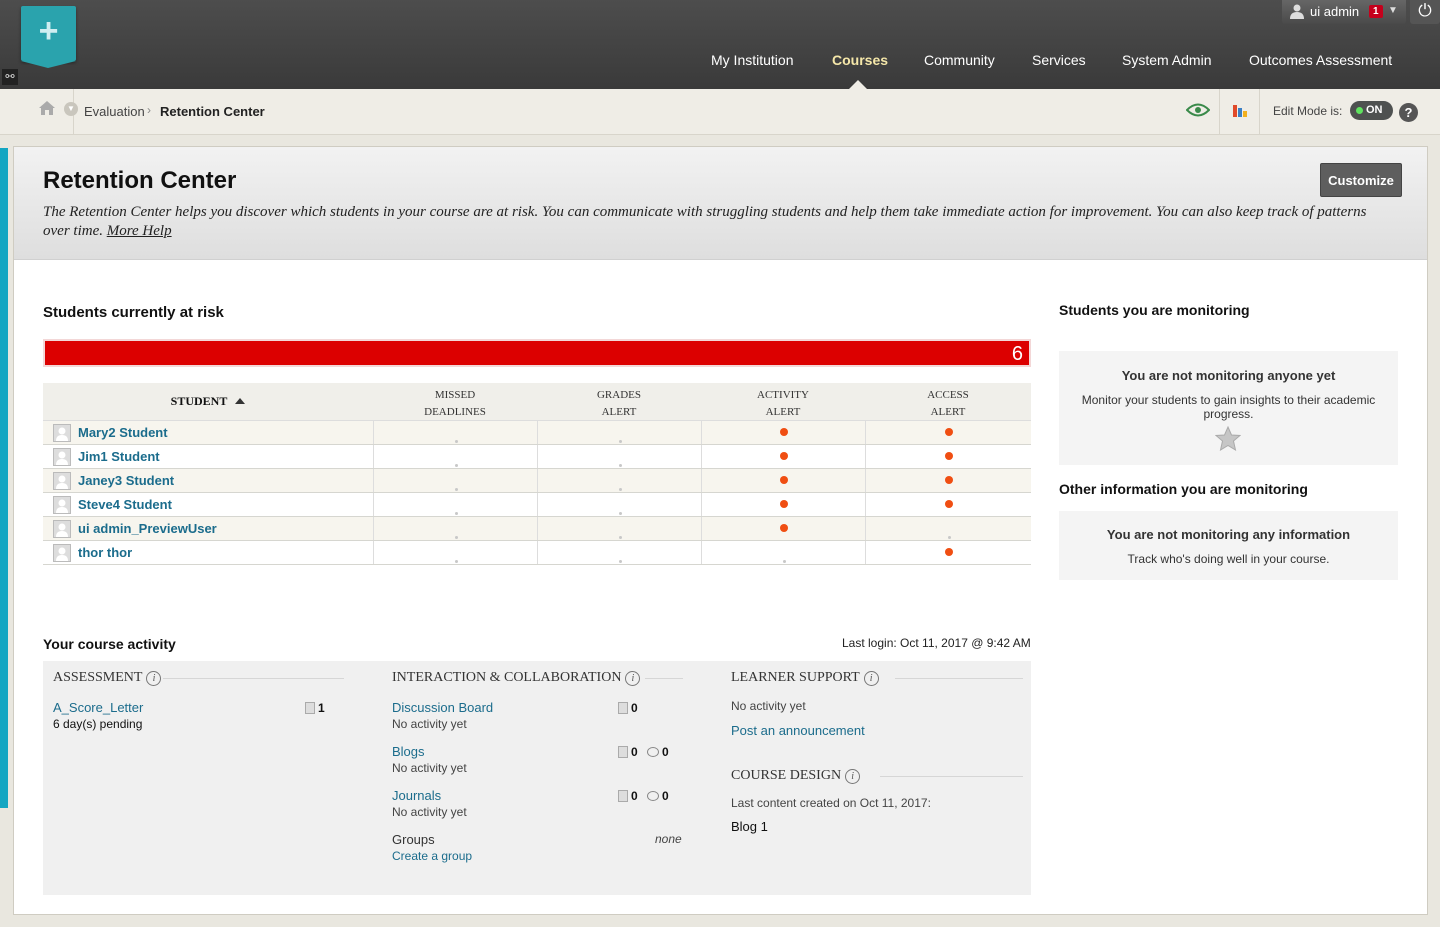 The image size is (1440, 927). What do you see at coordinates (408, 751) in the screenshot?
I see `blogs-link: Blogs` at bounding box center [408, 751].